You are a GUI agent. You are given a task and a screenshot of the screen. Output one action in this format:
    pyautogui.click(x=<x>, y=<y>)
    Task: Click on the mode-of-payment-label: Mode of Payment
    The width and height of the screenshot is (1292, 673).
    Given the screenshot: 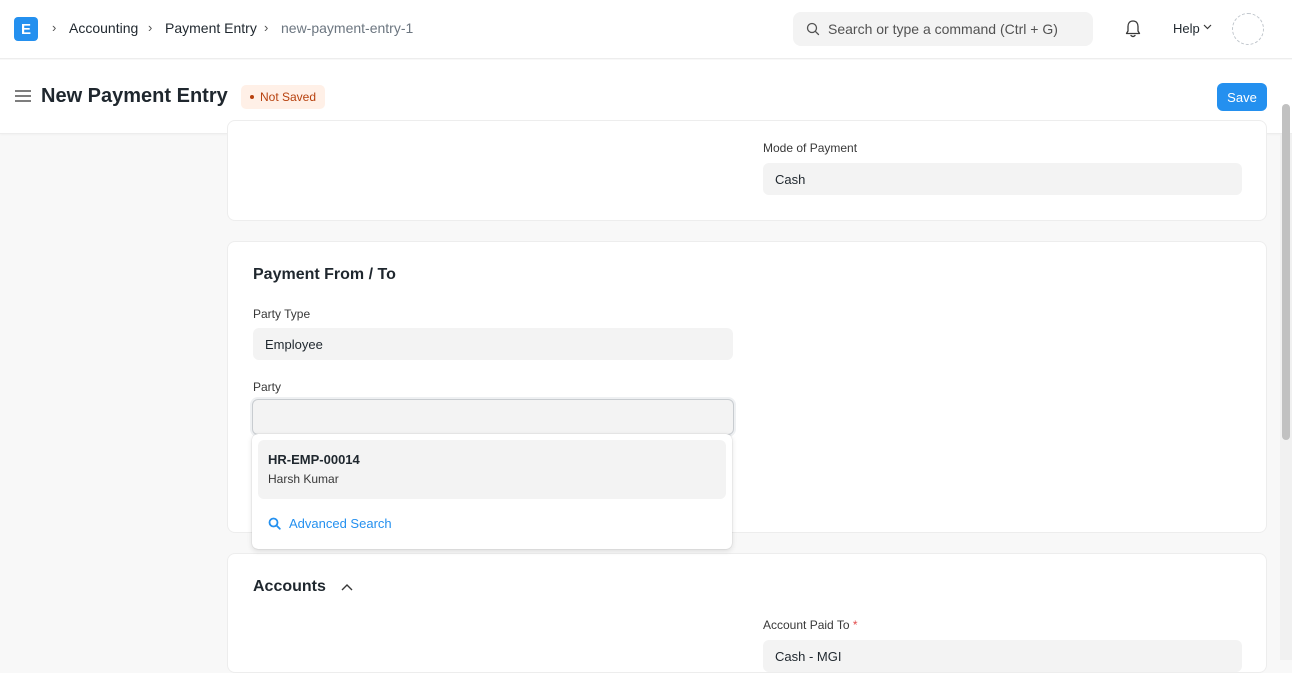 What is the action you would take?
    pyautogui.click(x=810, y=148)
    